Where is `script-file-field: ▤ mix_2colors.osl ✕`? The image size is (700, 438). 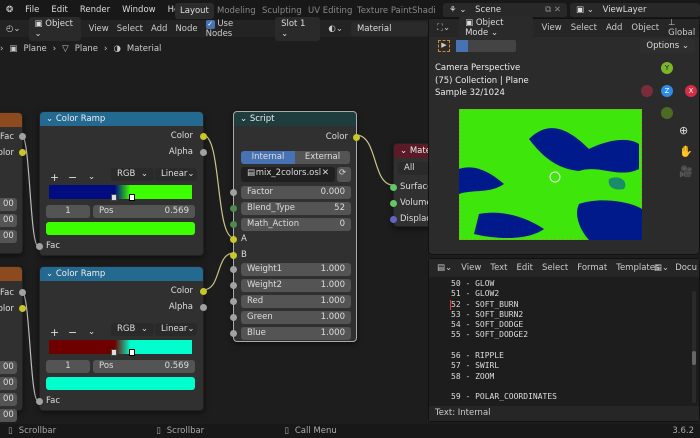 script-file-field: ▤ mix_2colors.osl ✕ is located at coordinates (288, 174).